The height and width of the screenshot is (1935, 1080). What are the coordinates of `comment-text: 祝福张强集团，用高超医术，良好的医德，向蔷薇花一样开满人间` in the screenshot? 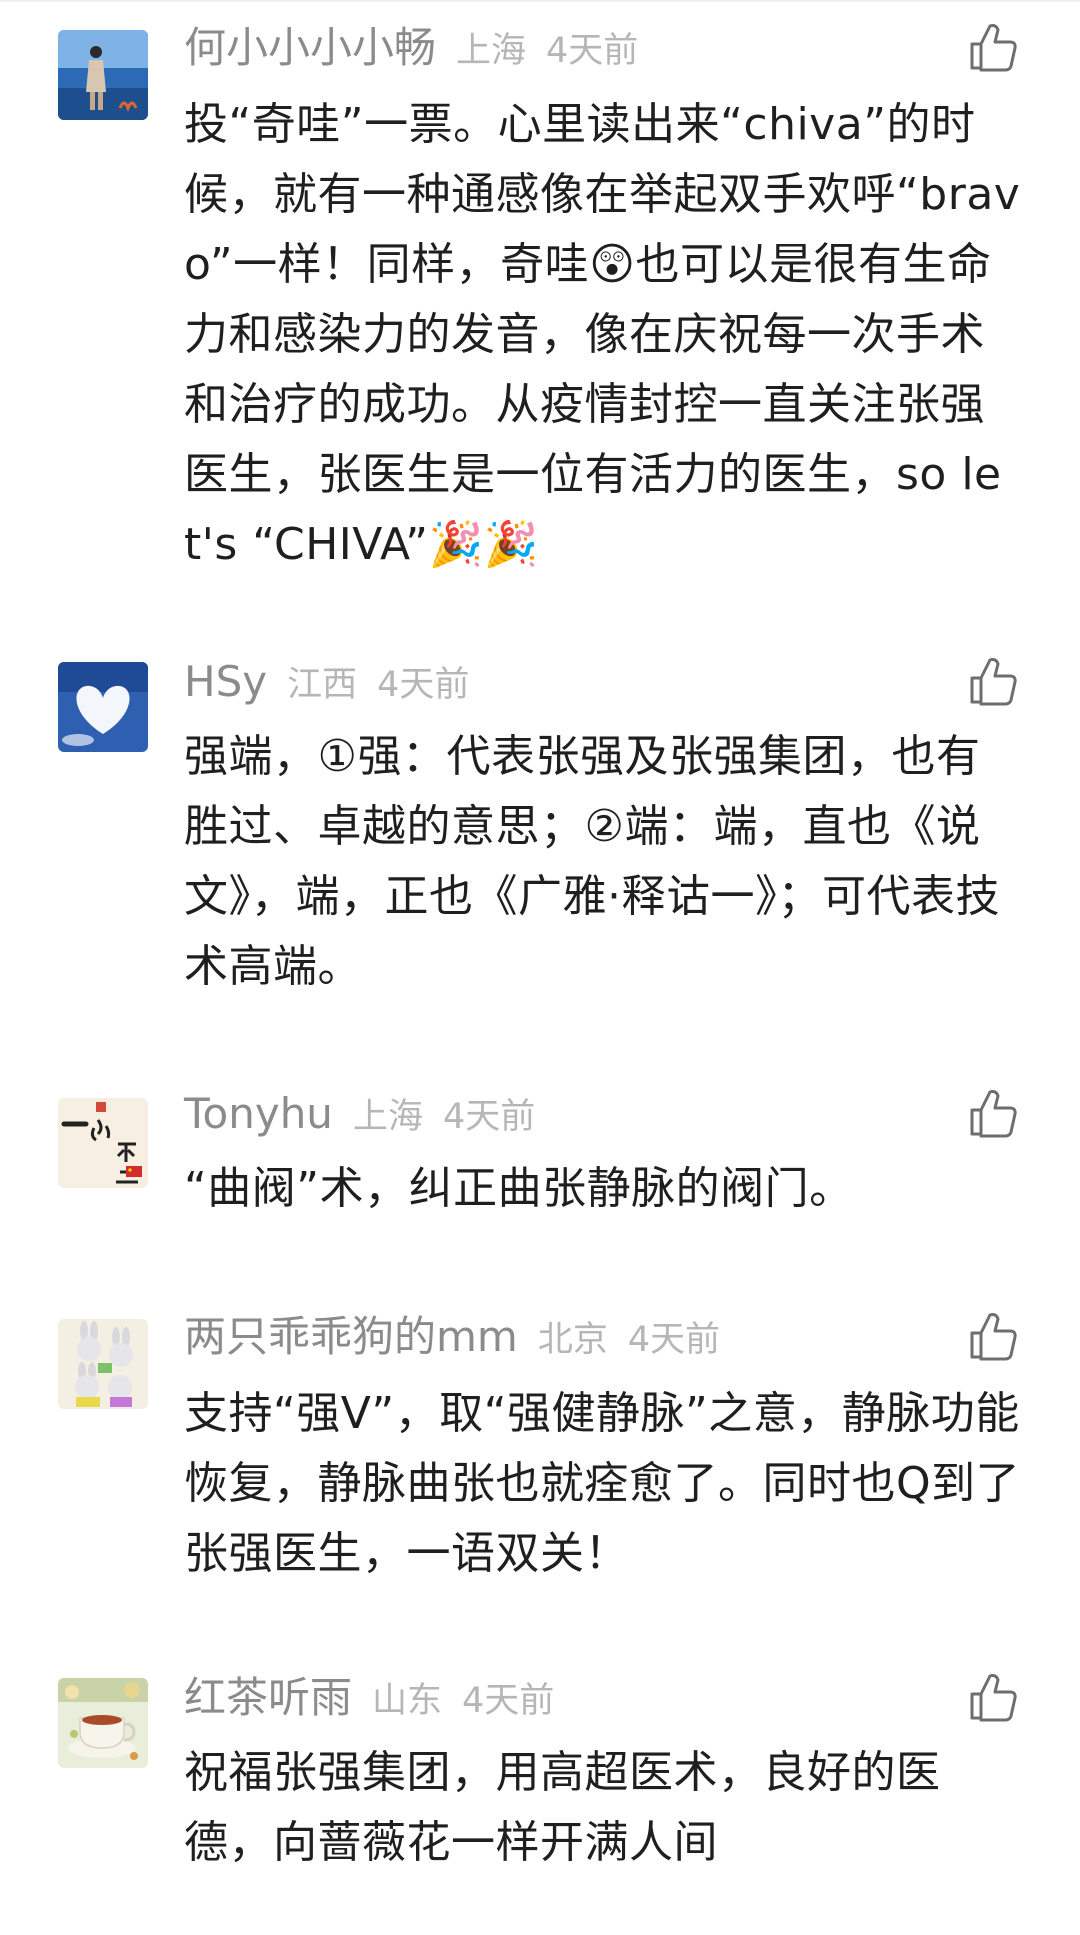 It's located at (562, 1807).